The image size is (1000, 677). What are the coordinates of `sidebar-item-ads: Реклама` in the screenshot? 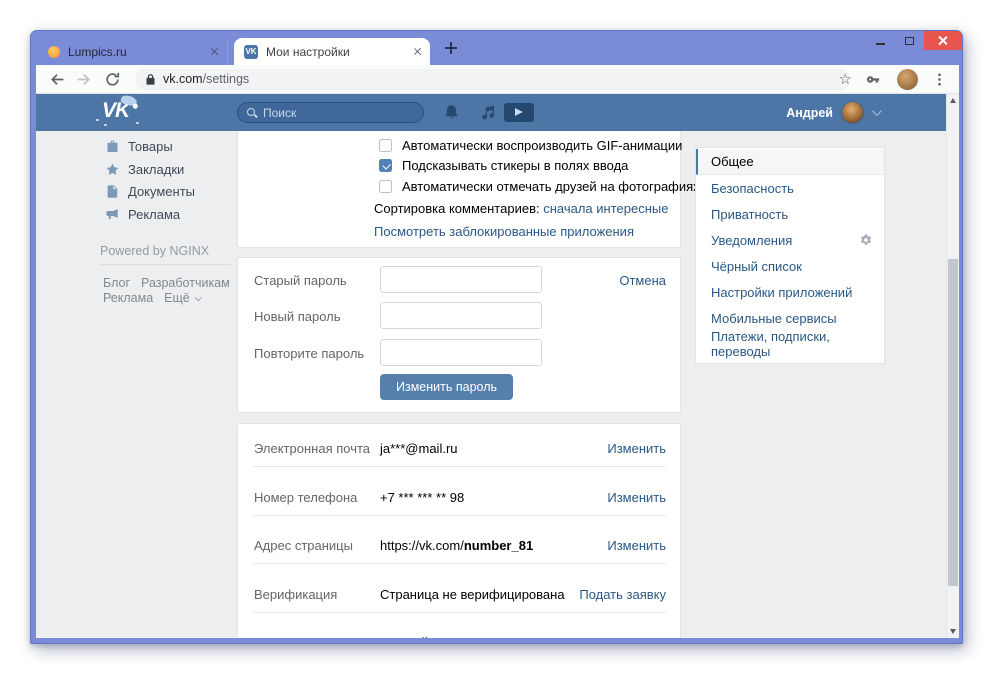 It's located at (140, 214).